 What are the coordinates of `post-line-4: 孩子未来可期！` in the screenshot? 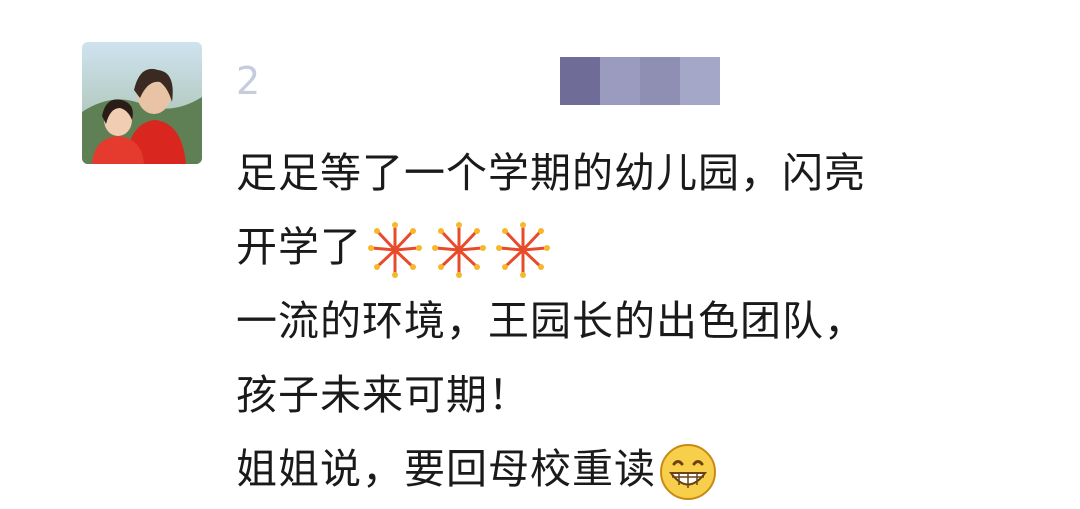 It's located at (383, 395).